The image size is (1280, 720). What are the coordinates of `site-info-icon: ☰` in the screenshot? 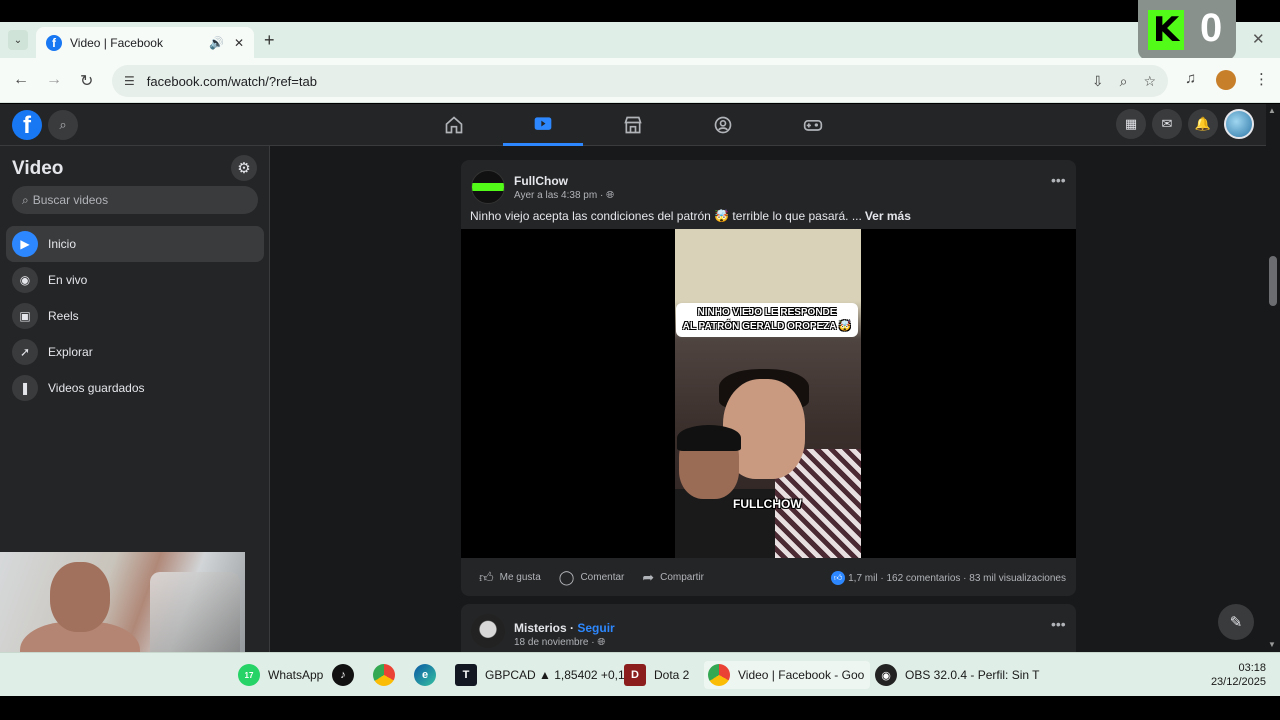 It's located at (129, 81).